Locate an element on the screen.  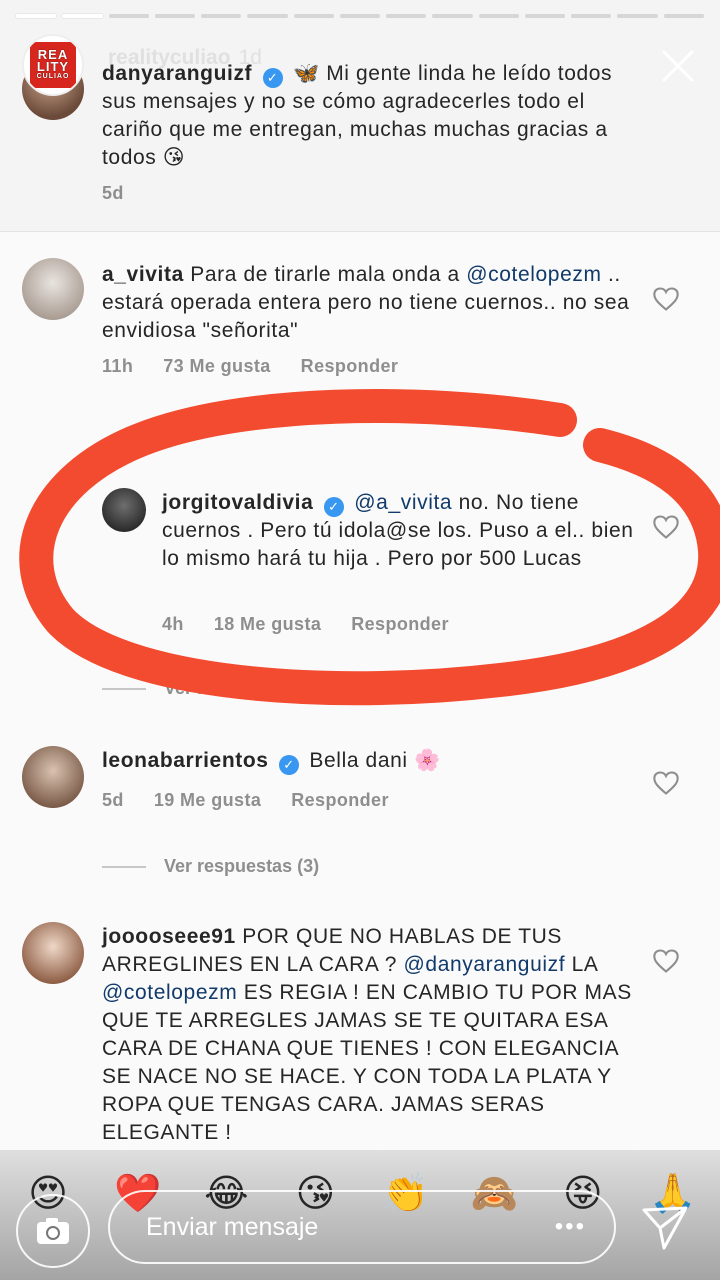
caption-meta: 5d is located at coordinates (113, 193).